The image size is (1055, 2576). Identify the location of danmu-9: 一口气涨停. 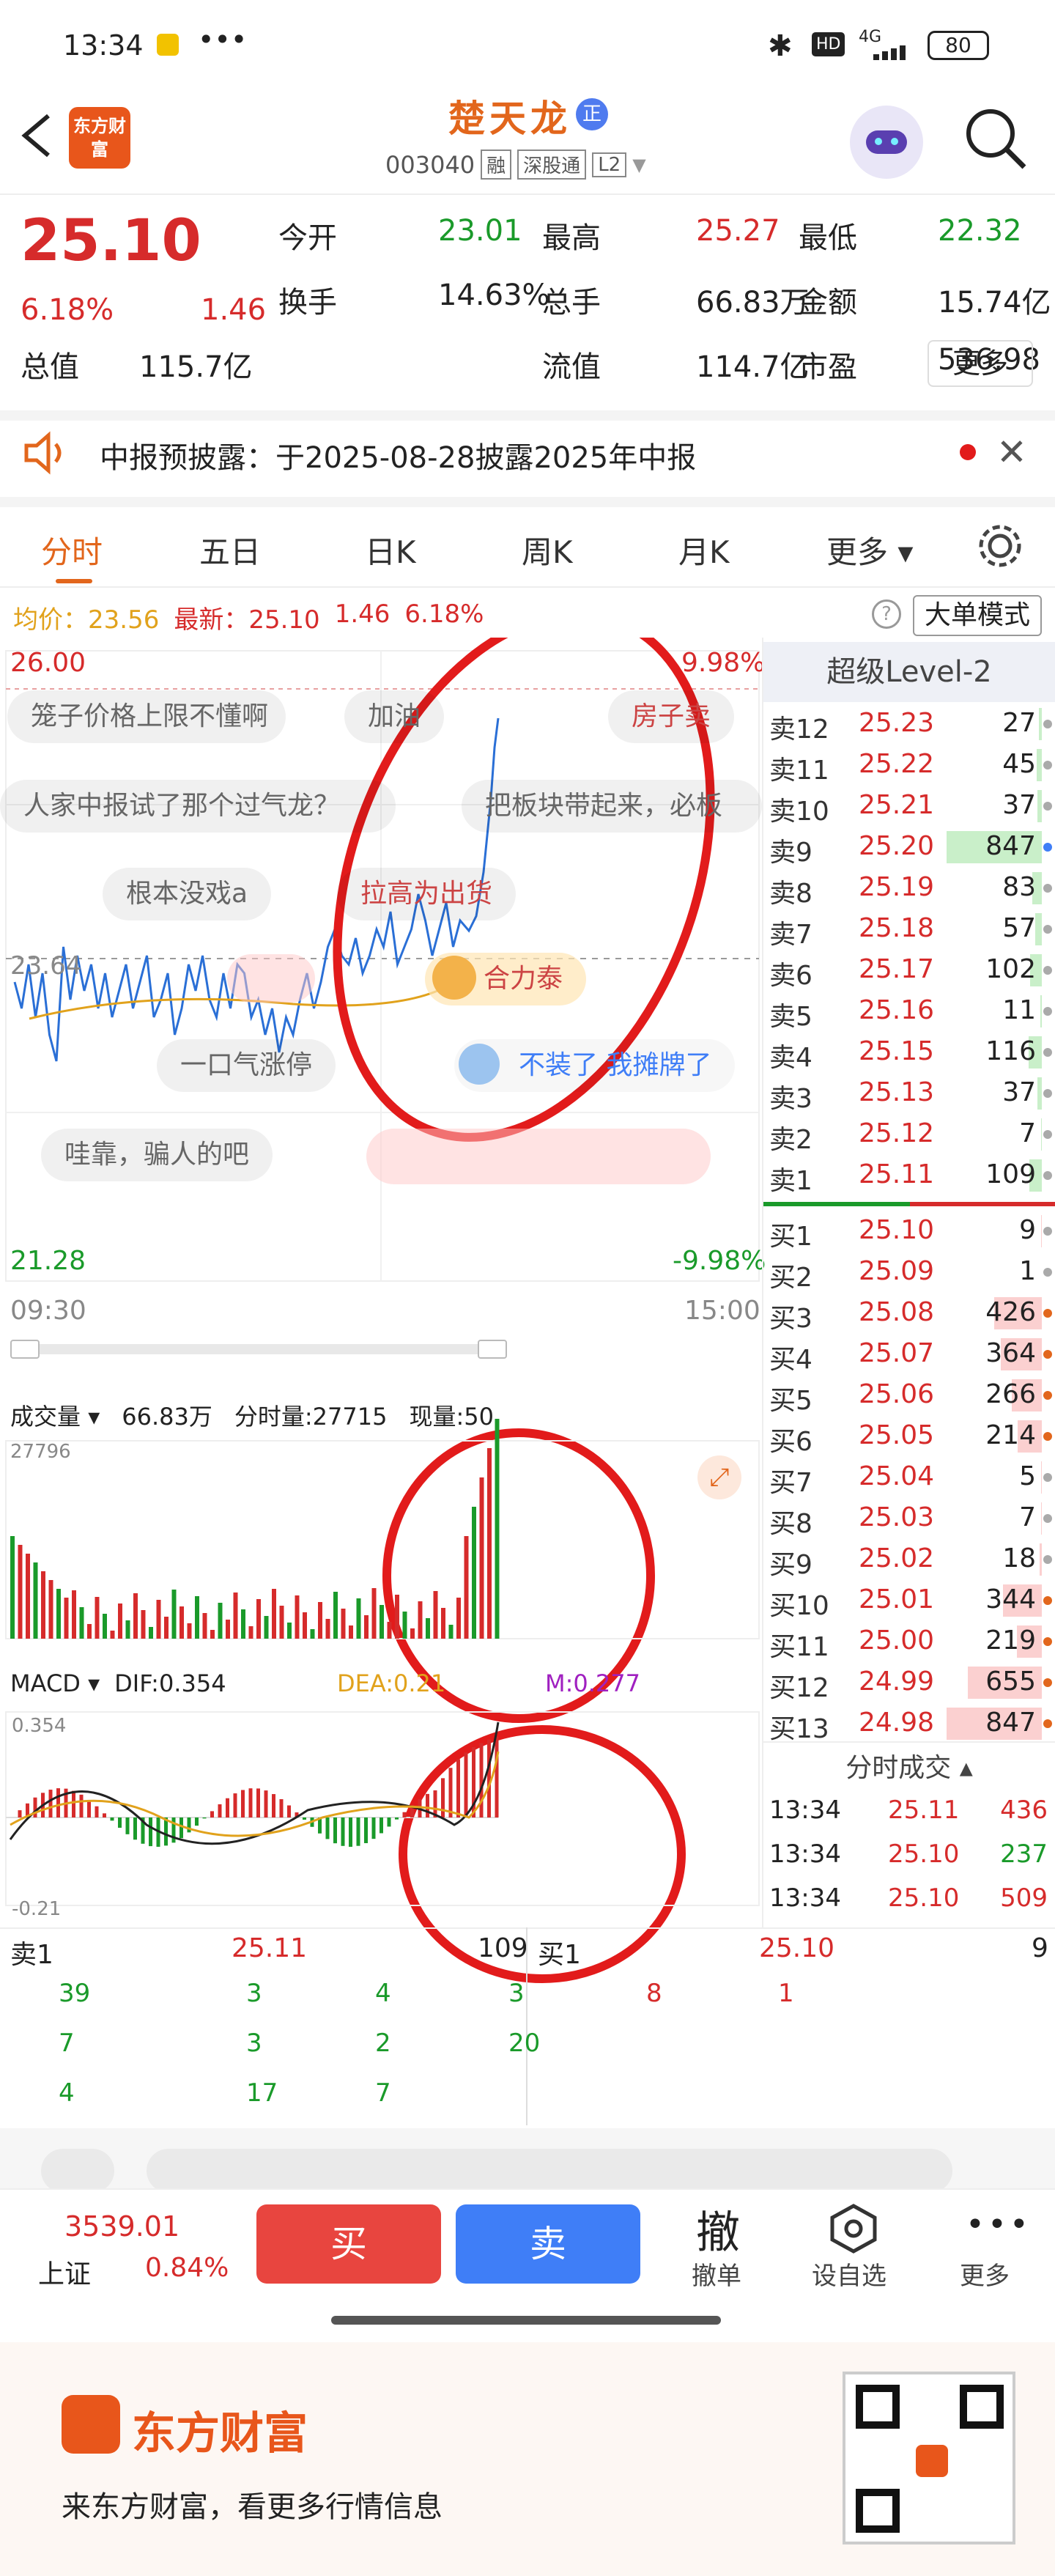
(246, 1065).